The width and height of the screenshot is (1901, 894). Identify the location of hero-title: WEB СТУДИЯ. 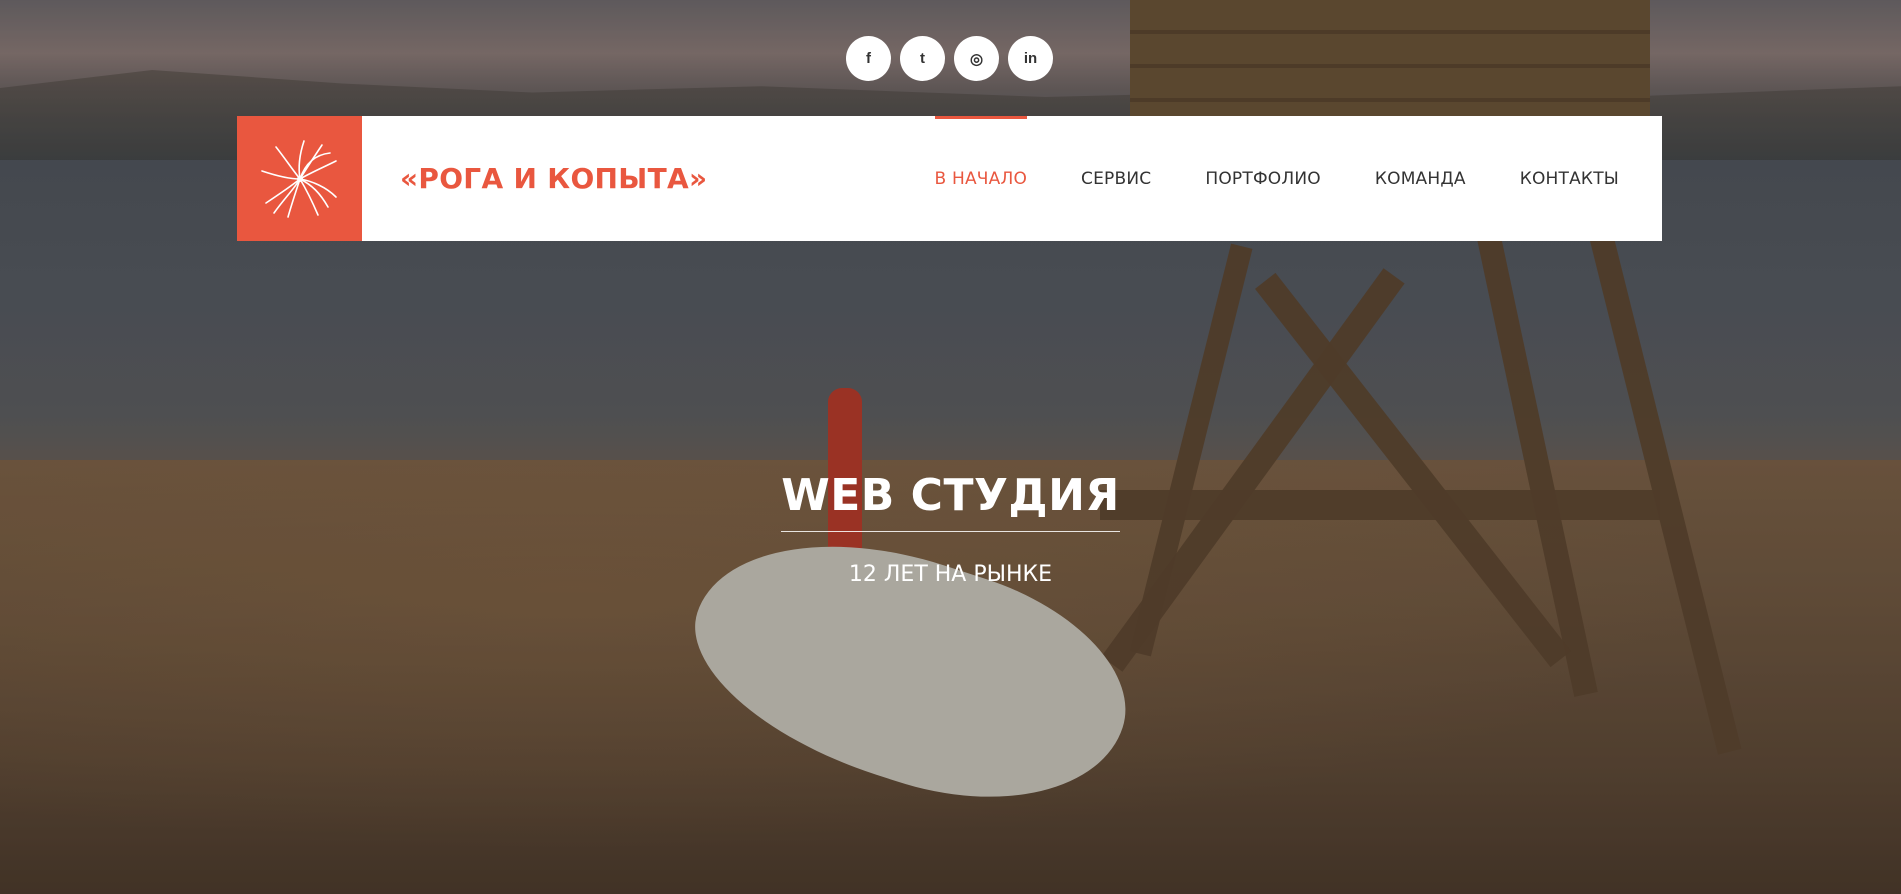
(950, 501).